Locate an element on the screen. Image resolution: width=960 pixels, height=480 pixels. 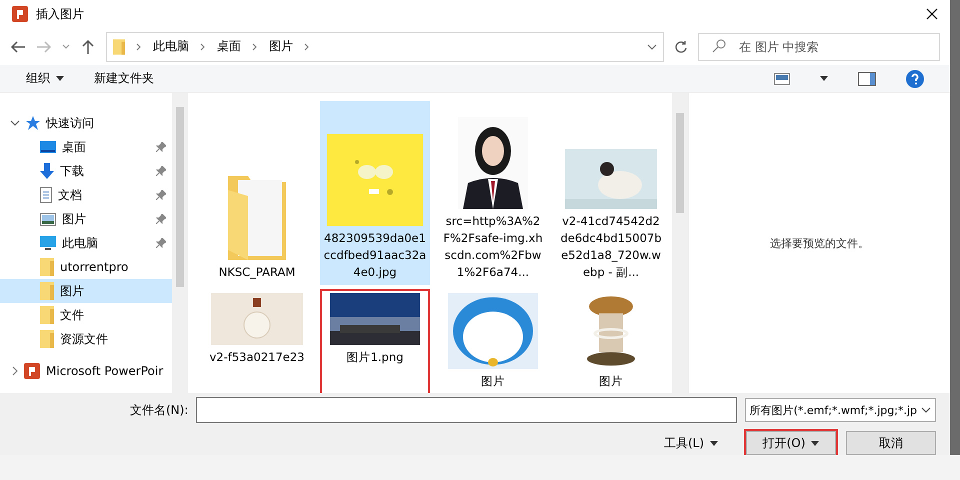
sidebar-item: 桌面 is located at coordinates (86, 147).